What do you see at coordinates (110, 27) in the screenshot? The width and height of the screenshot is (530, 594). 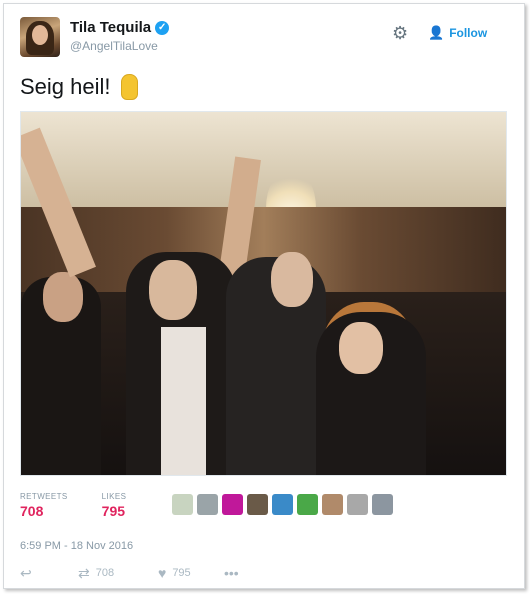 I see `author-name: Tila Tequila` at bounding box center [110, 27].